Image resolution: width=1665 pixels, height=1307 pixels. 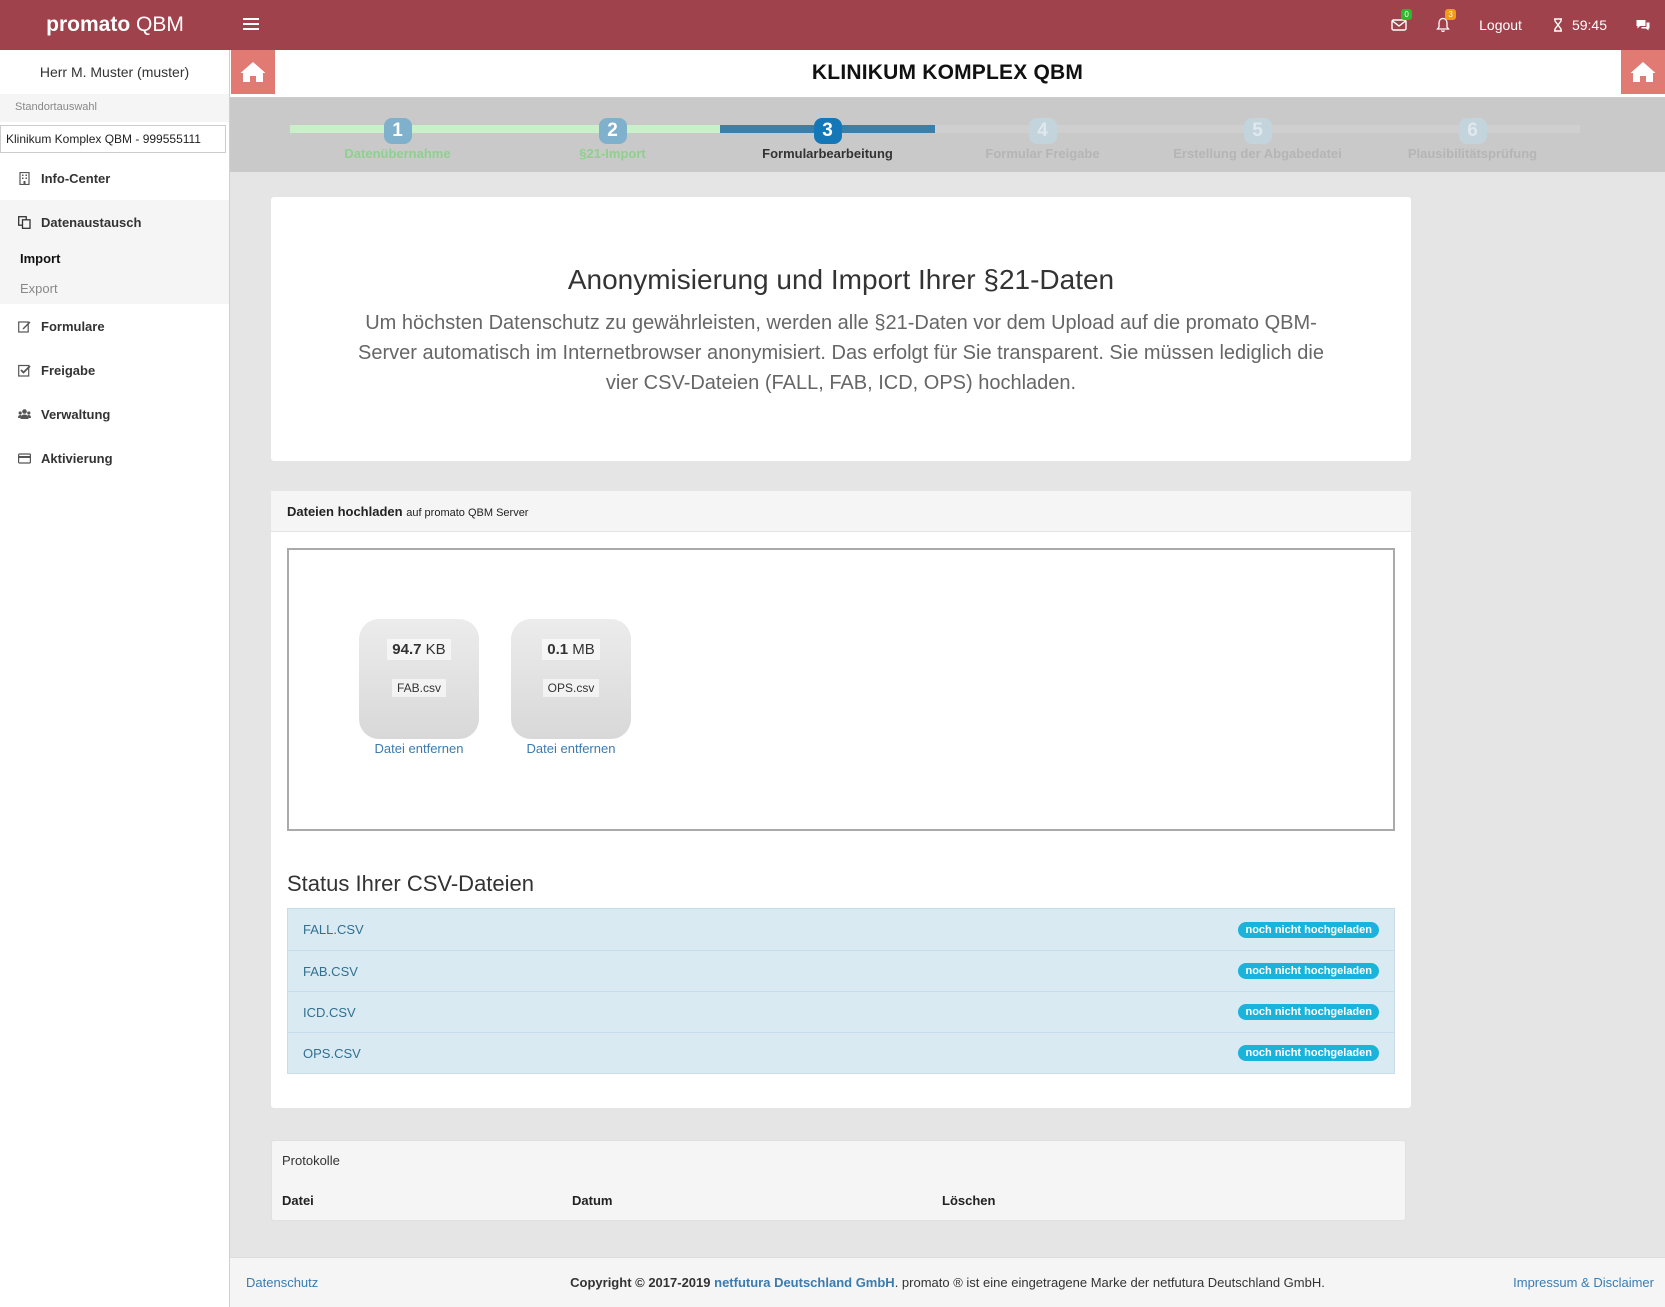 What do you see at coordinates (1472, 131) in the screenshot?
I see `wizard-step-number: 6` at bounding box center [1472, 131].